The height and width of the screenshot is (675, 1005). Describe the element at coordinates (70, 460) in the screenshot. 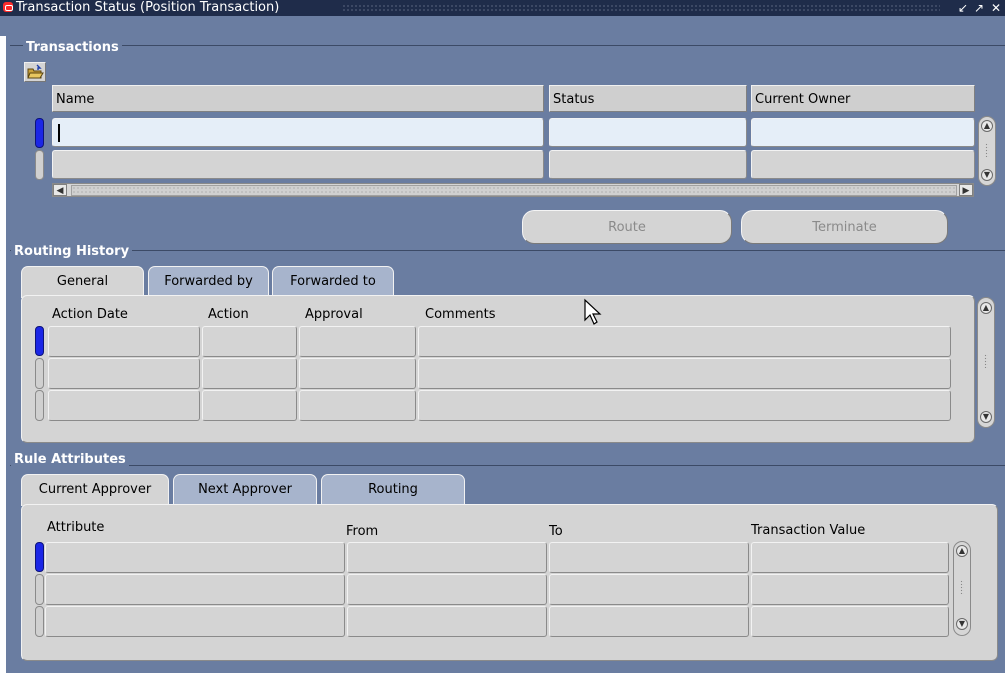

I see `rule-attributes-section-title: Rule Attributes` at that location.